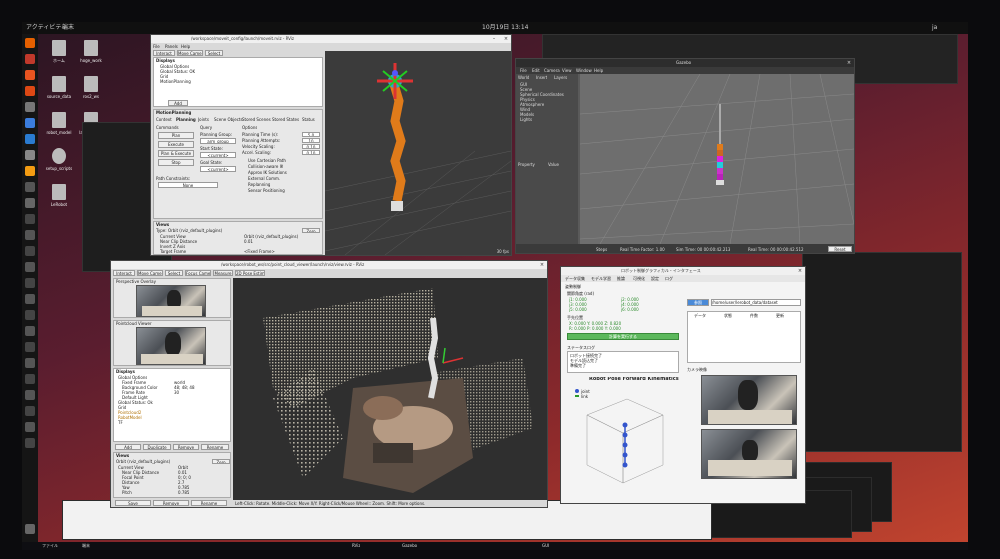 Image resolution: width=1000 pixels, height=559 pixels. Describe the element at coordinates (505, 28) in the screenshot. I see `clock: 10月19日 13:14` at that location.